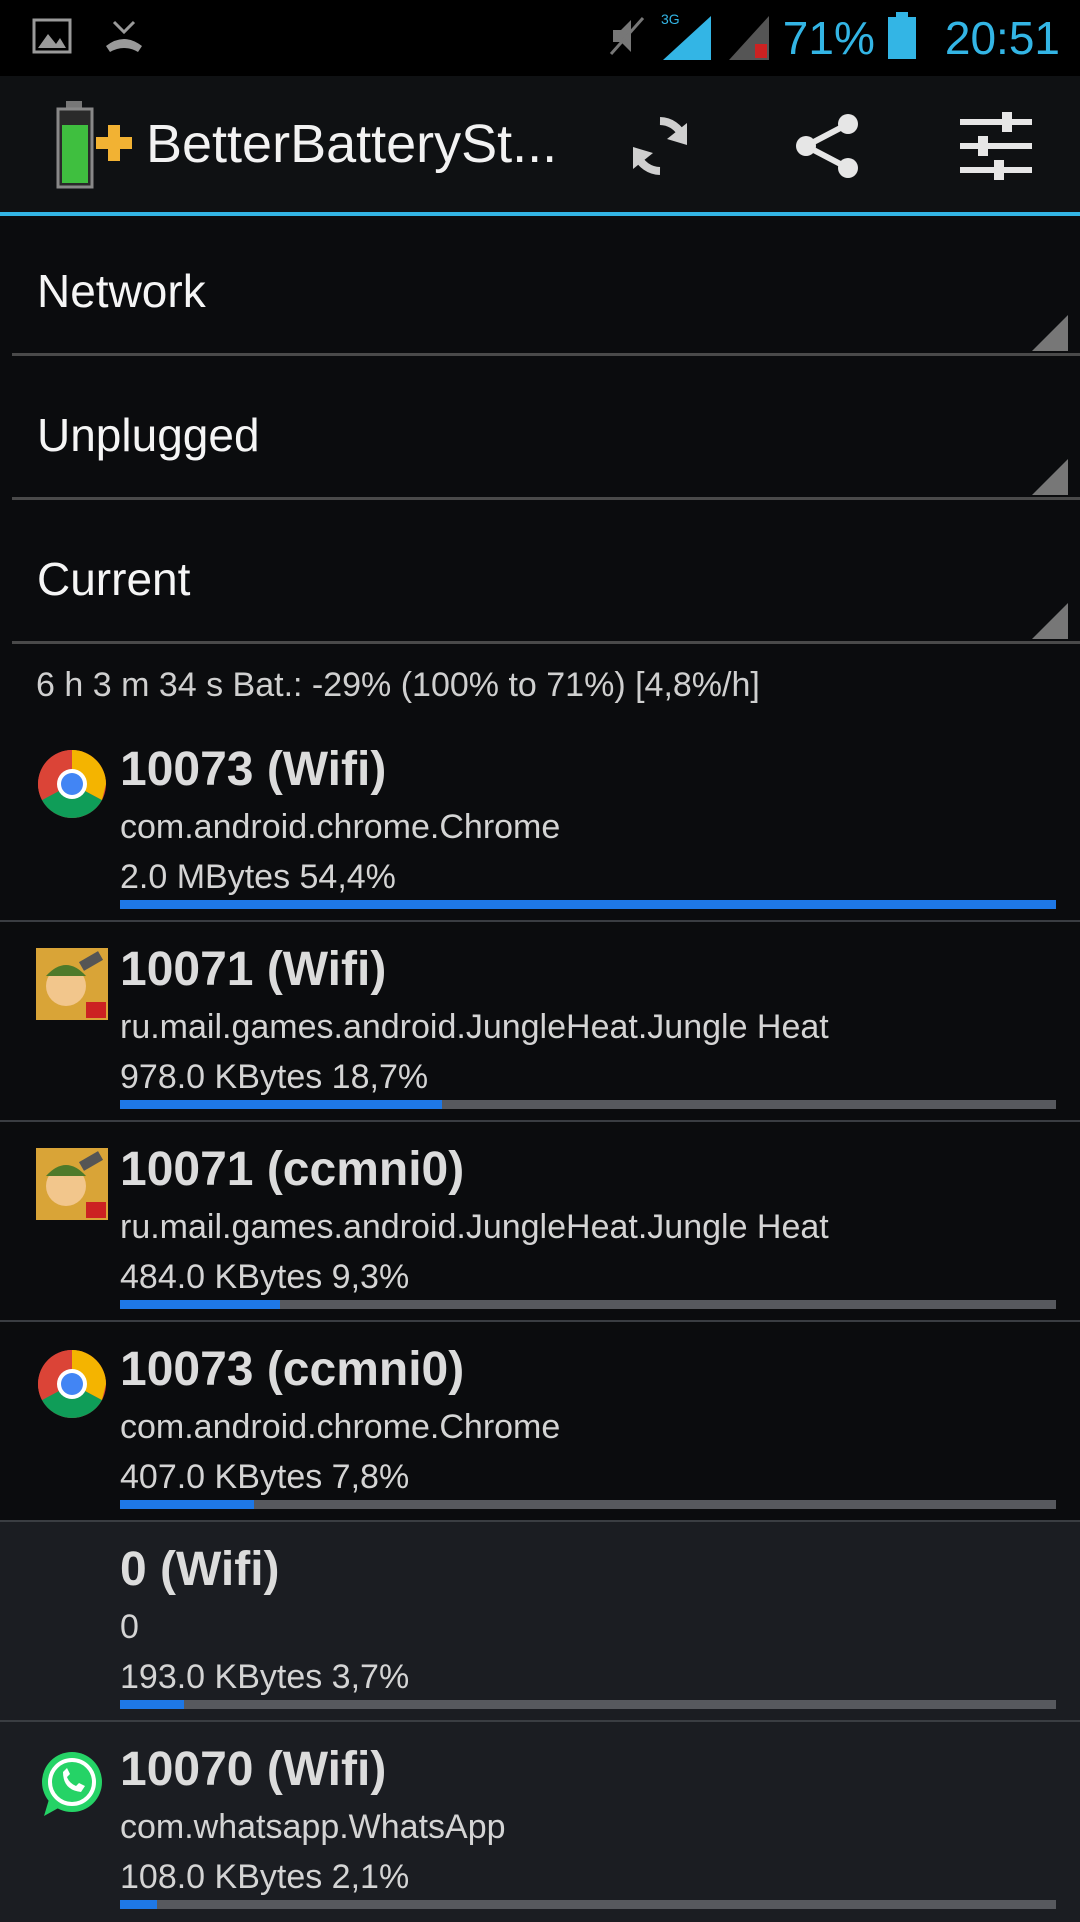  Describe the element at coordinates (253, 1769) in the screenshot. I see `entry-title: 10070 (Wifi)` at that location.